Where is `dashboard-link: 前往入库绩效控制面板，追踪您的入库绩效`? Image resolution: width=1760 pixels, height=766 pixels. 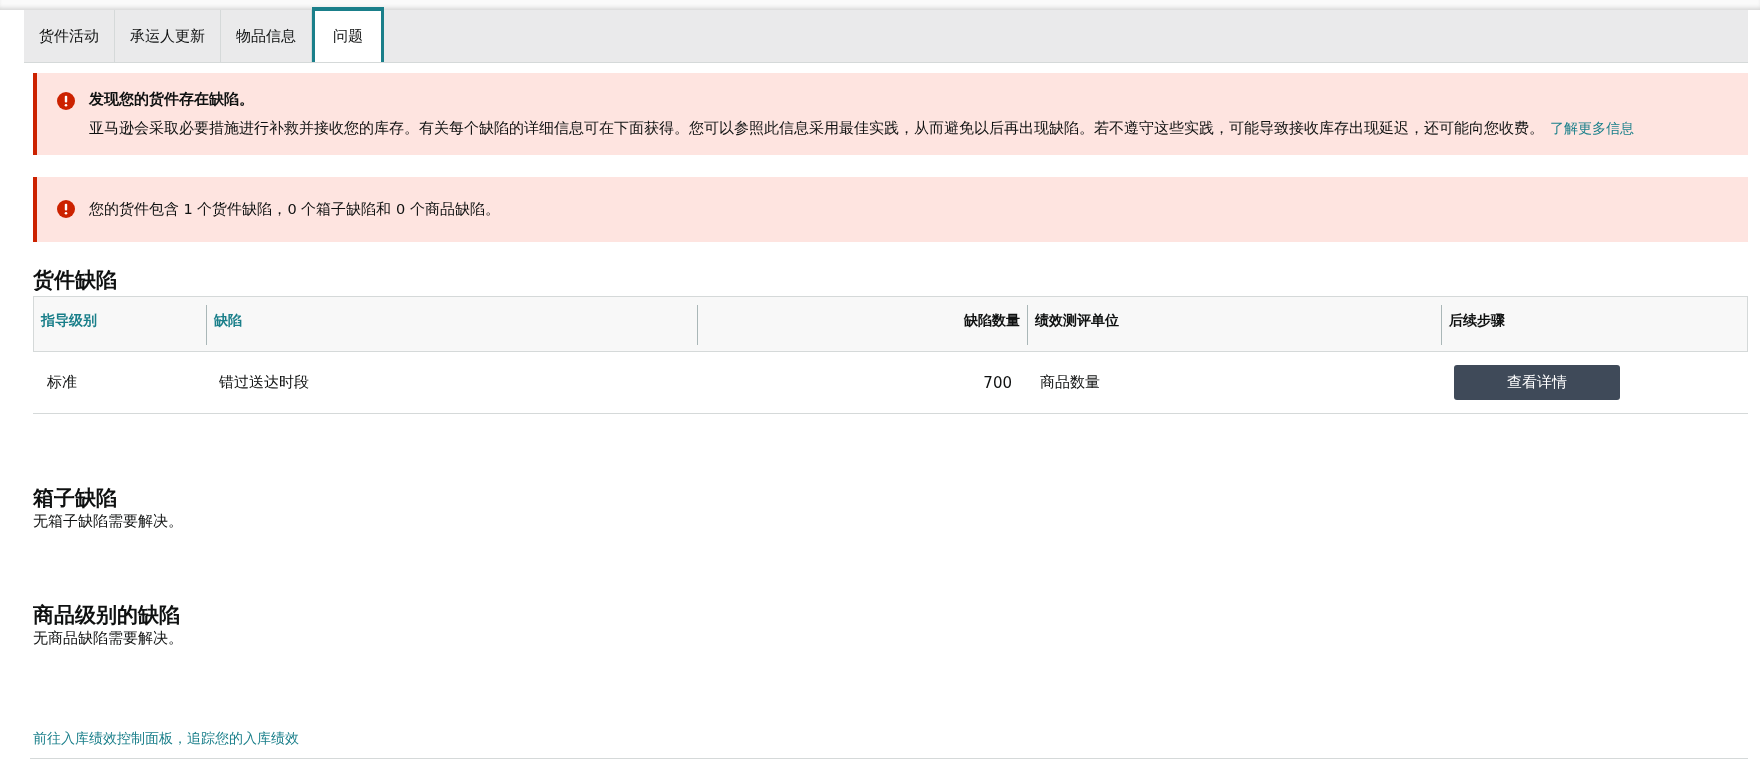
dashboard-link: 前往入库绩效控制面板，追踪您的入库绩效 is located at coordinates (166, 738).